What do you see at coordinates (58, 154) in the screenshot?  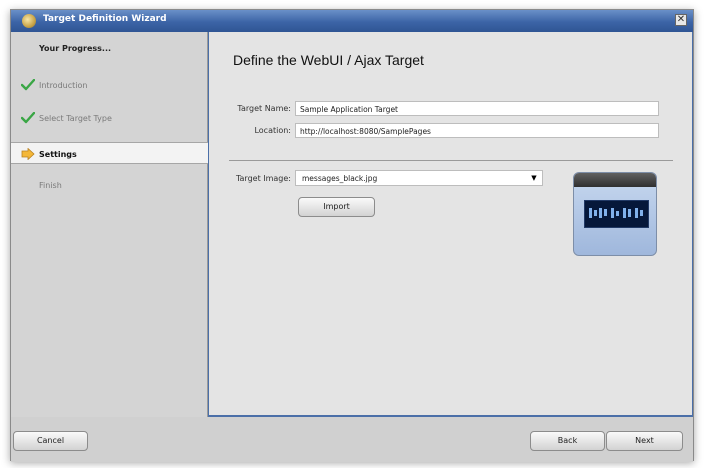 I see `sidebar-item-label: Settings` at bounding box center [58, 154].